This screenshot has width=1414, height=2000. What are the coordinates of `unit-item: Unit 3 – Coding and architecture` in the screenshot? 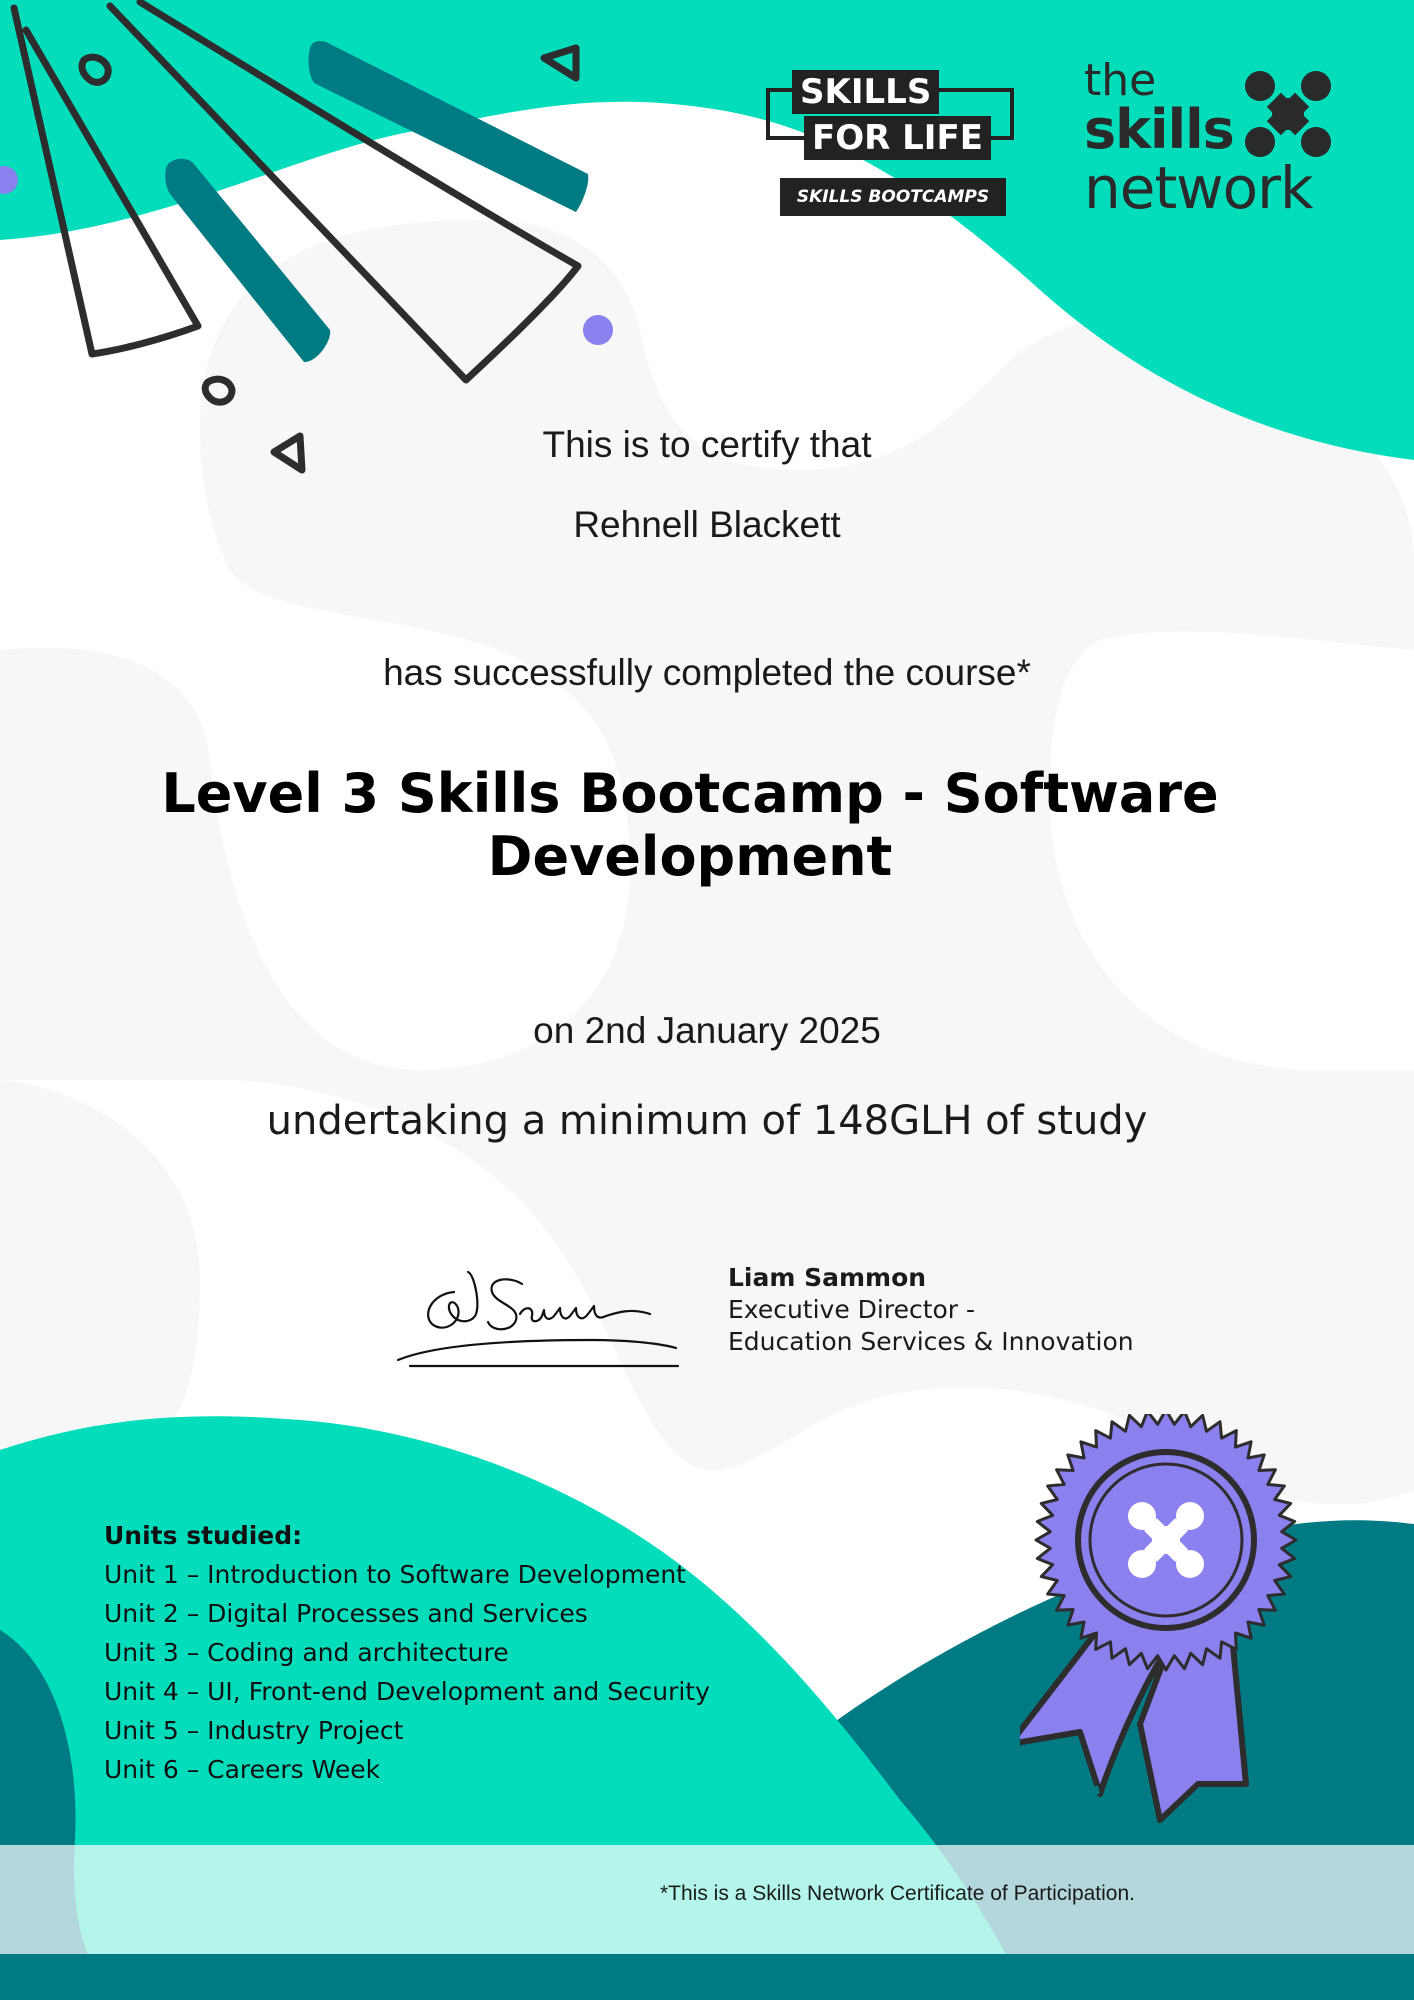 It's located at (306, 1652).